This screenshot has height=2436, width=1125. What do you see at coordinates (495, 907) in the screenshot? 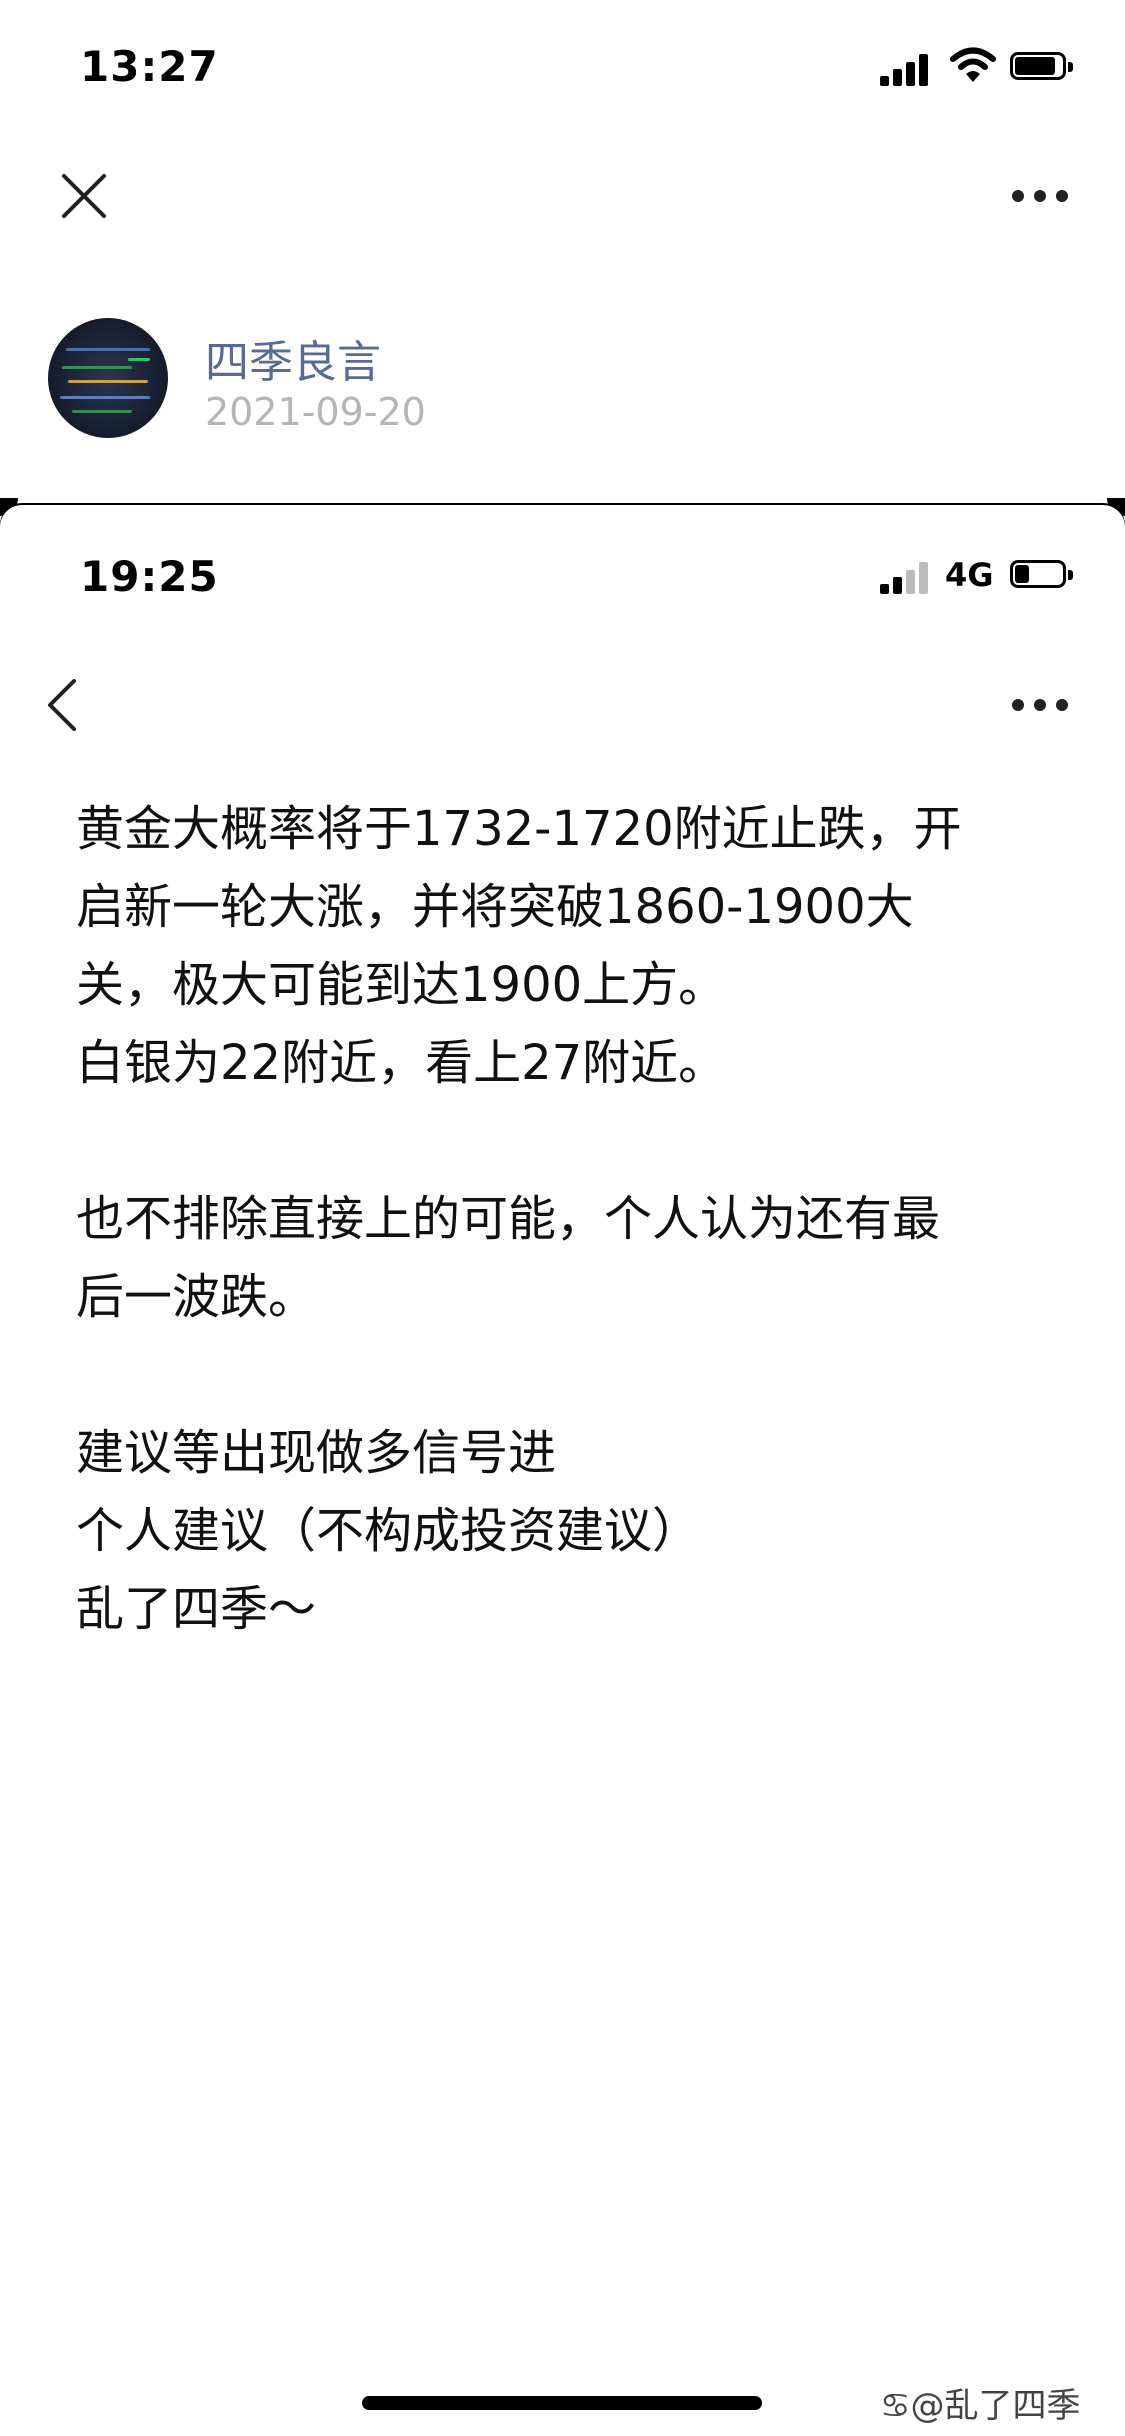
I see `post-line: 启新一轮大涨，并将突破1860-1900大` at bounding box center [495, 907].